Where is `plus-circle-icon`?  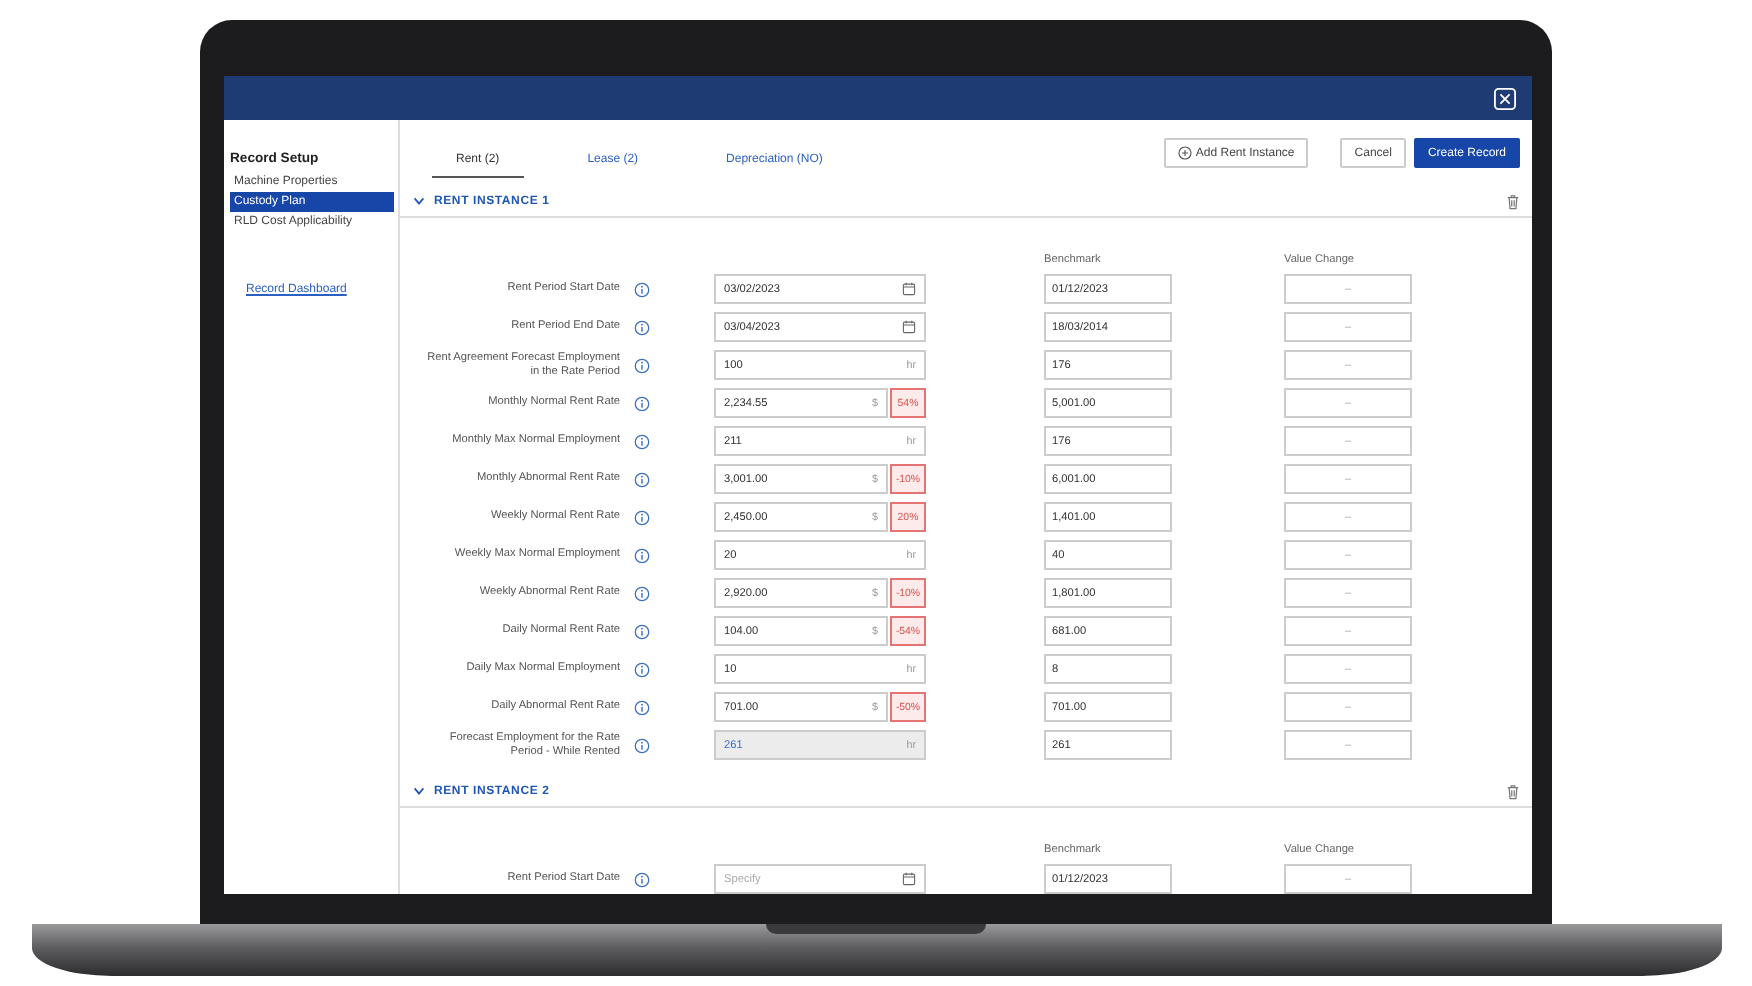 plus-circle-icon is located at coordinates (1184, 153).